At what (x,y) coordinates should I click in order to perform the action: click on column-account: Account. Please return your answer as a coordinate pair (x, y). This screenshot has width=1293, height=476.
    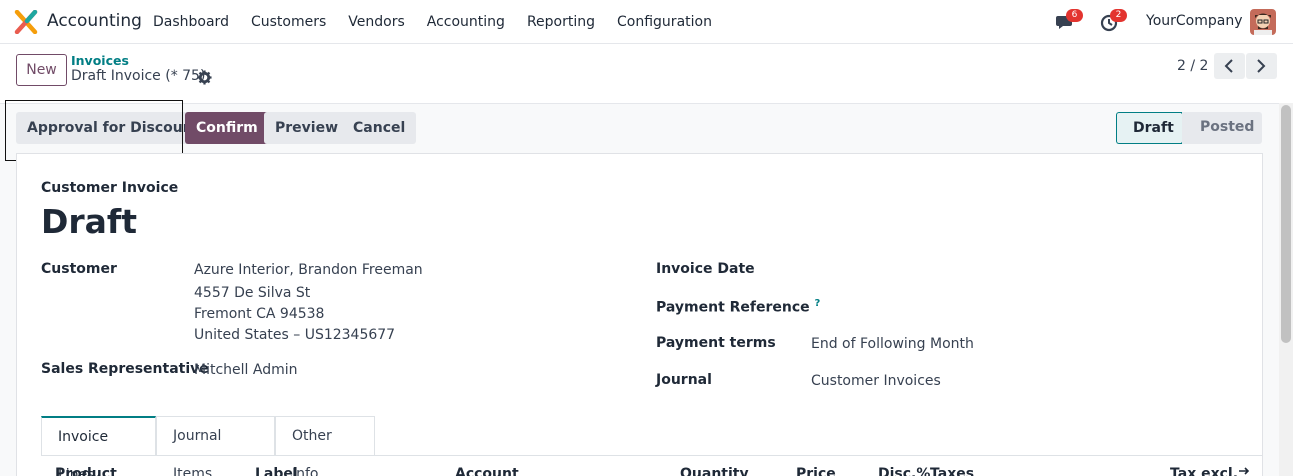
    Looking at the image, I should click on (487, 471).